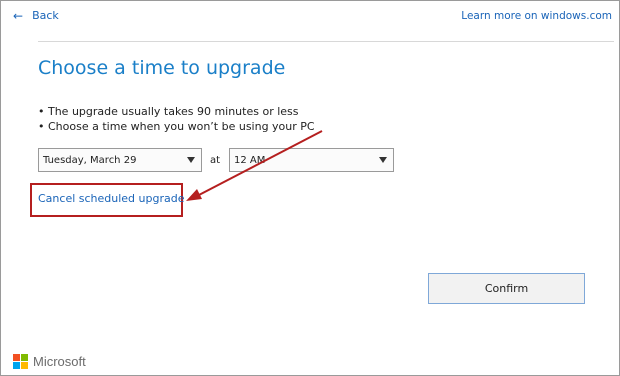 This screenshot has width=620, height=376. I want to click on back-link: ← Back, so click(36, 15).